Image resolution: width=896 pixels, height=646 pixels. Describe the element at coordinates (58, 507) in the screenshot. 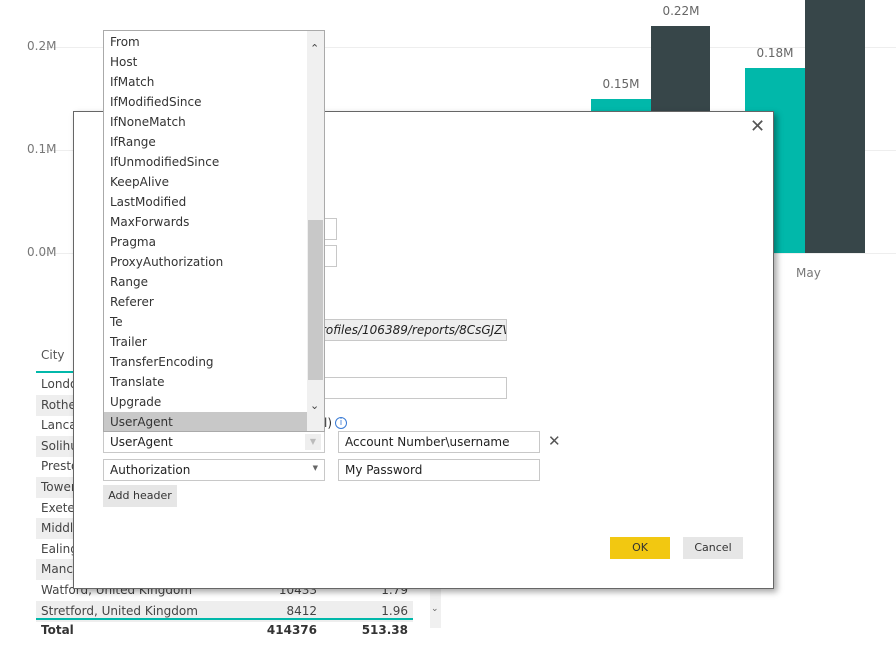

I see `city-cell: Exete` at that location.